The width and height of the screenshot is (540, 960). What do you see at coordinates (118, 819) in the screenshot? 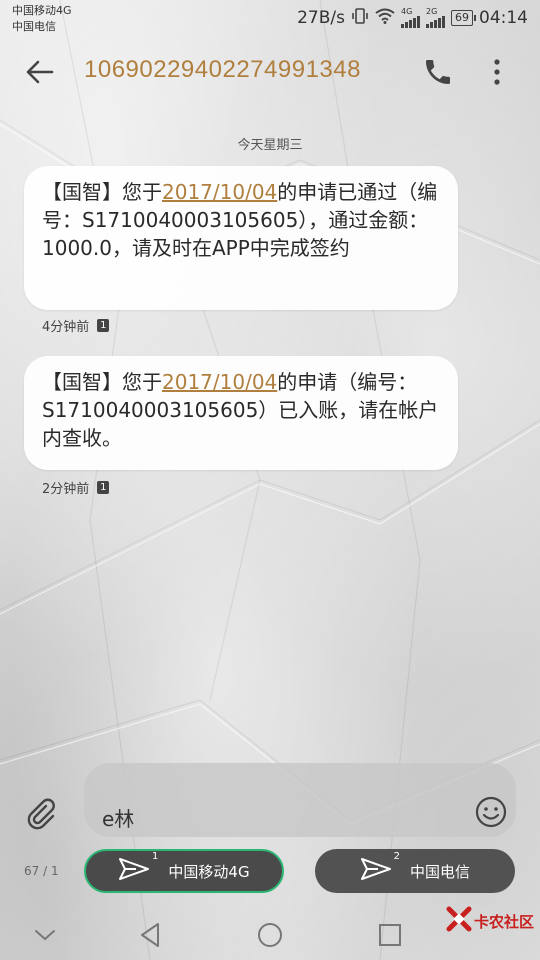
I see `message-input-text: e林` at bounding box center [118, 819].